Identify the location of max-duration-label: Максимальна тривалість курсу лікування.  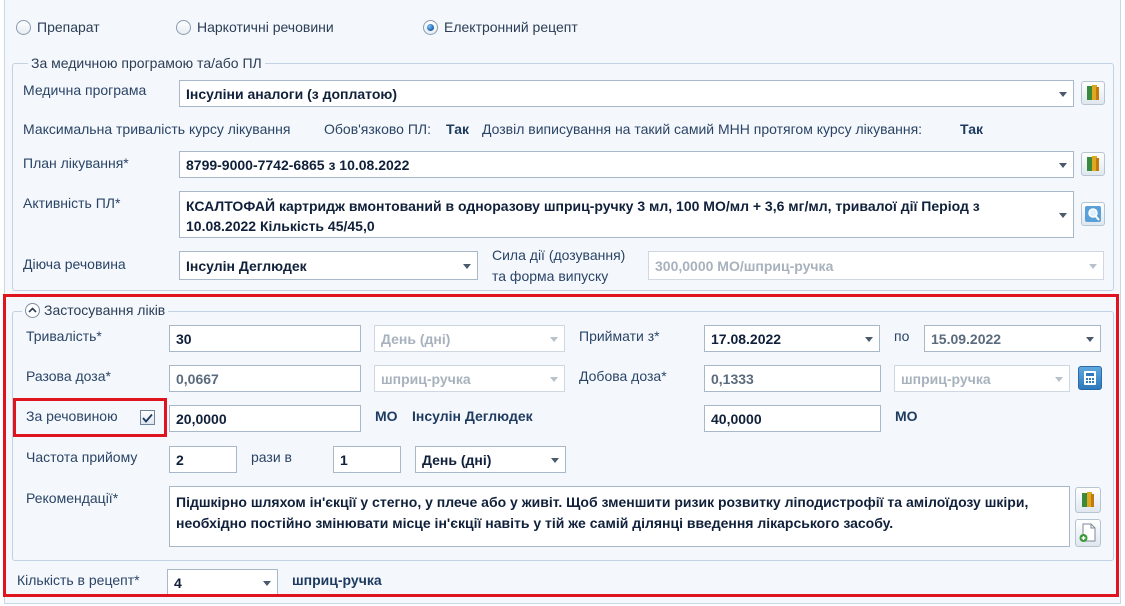
(157, 129).